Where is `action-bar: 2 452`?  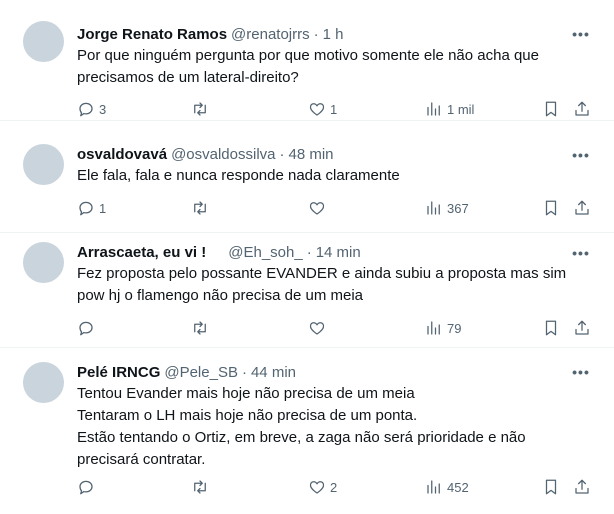
action-bar: 2 452 is located at coordinates (337, 487).